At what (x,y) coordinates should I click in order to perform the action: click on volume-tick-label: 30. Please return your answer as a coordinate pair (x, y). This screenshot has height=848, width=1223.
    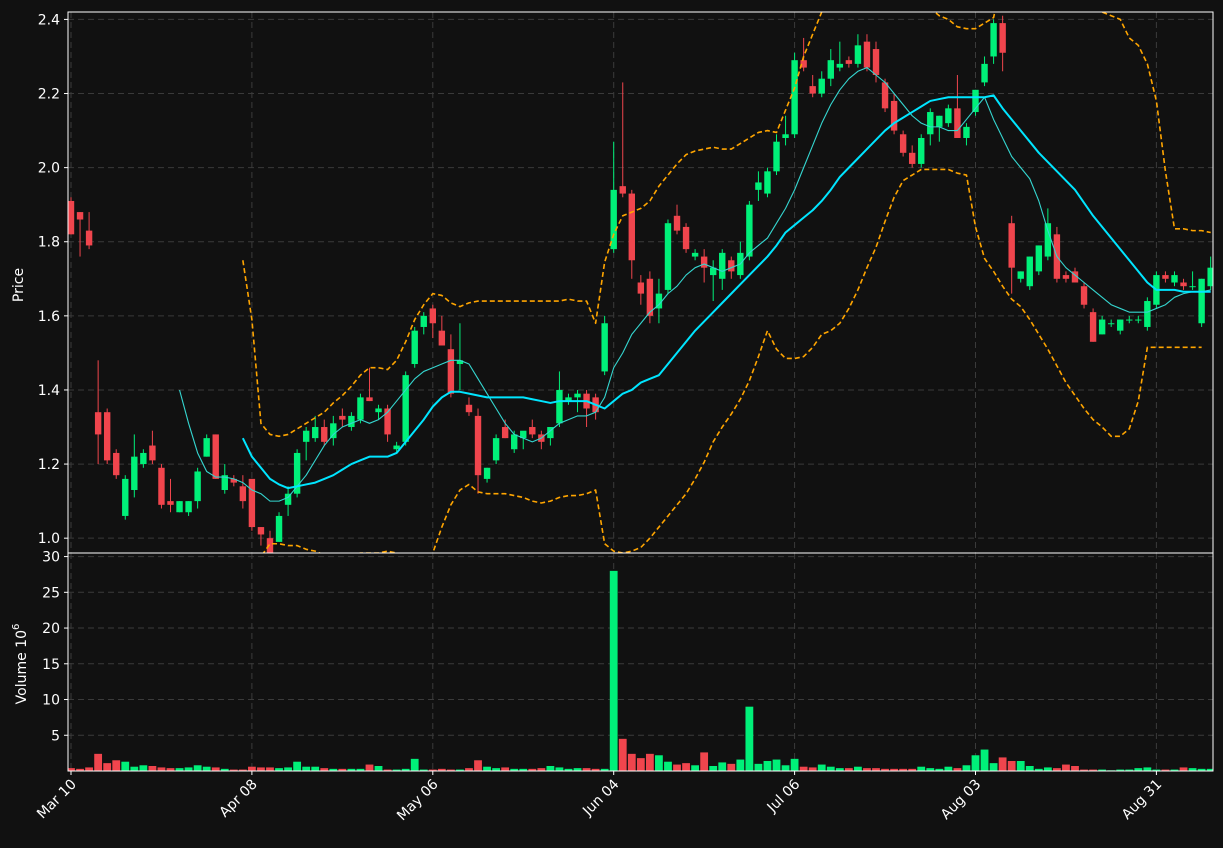
    Looking at the image, I should click on (51, 558).